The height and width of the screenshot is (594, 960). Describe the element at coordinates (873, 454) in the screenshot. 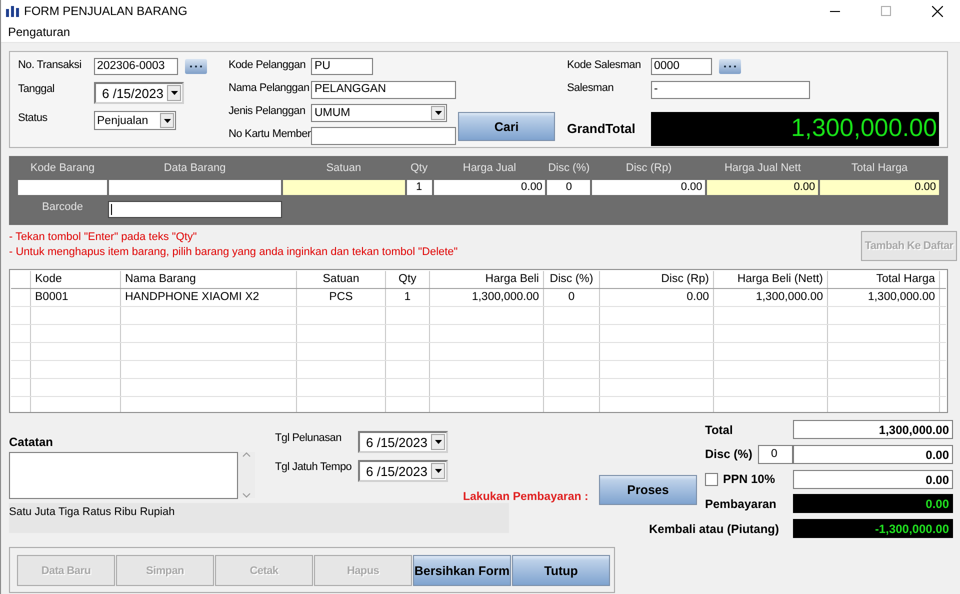

I see `discount-field: 0.00` at that location.